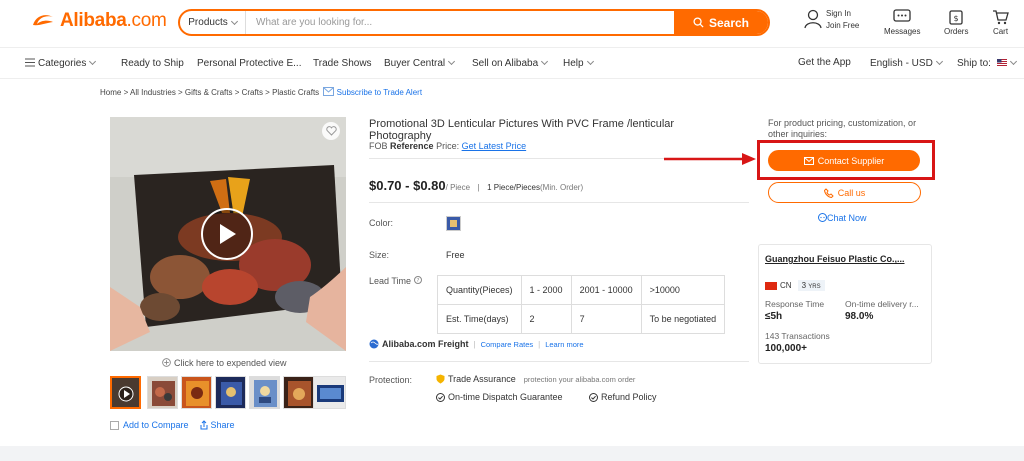 The image size is (1024, 461). I want to click on thumbnail-video, so click(125, 392).